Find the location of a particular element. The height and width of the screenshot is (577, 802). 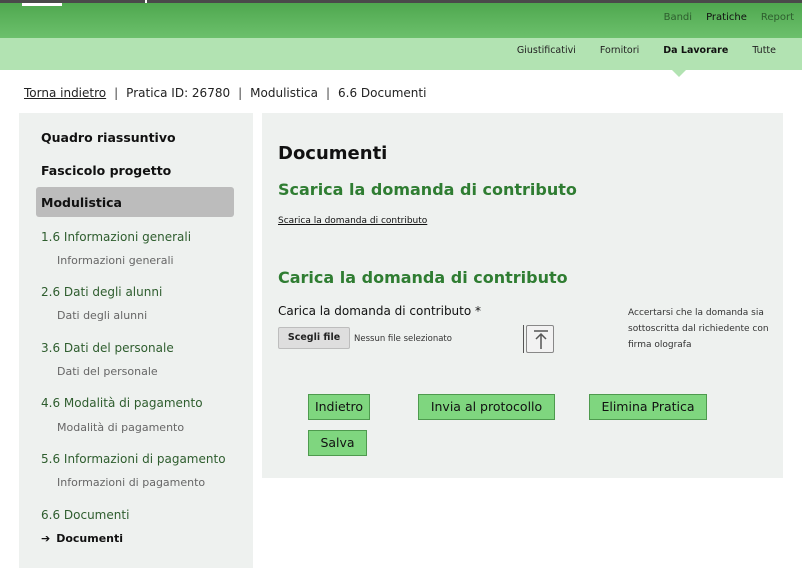

sidebar-section-6: 6.6 Documenti is located at coordinates (85, 515).